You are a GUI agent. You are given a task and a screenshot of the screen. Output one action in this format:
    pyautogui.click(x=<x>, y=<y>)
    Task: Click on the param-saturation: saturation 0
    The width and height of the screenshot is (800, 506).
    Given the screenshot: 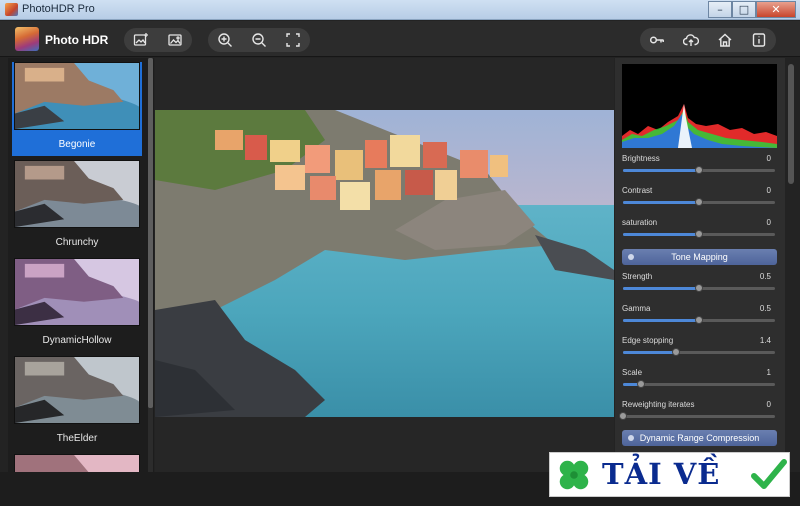 What is the action you would take?
    pyautogui.click(x=699, y=233)
    